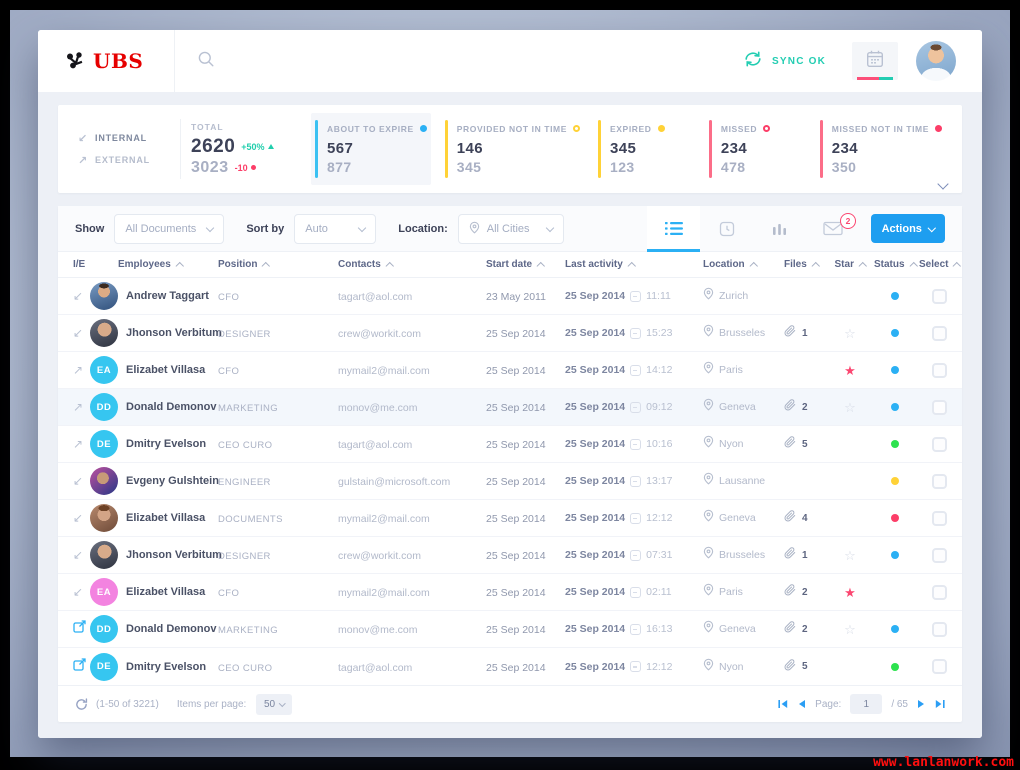 Image resolution: width=1020 pixels, height=770 pixels. I want to click on column-header-contacts: Contacts, so click(412, 264).